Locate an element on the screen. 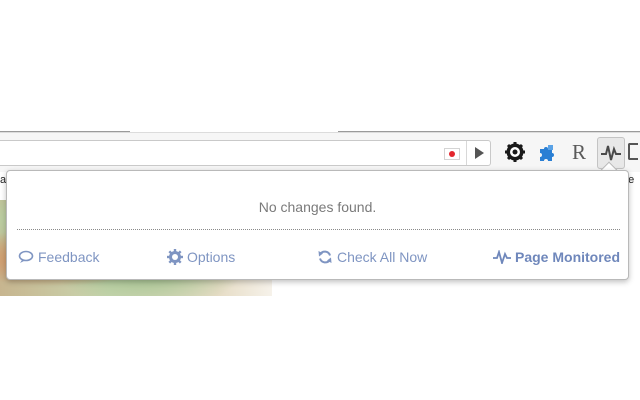  feedback-link: Feedback is located at coordinates (58, 257).